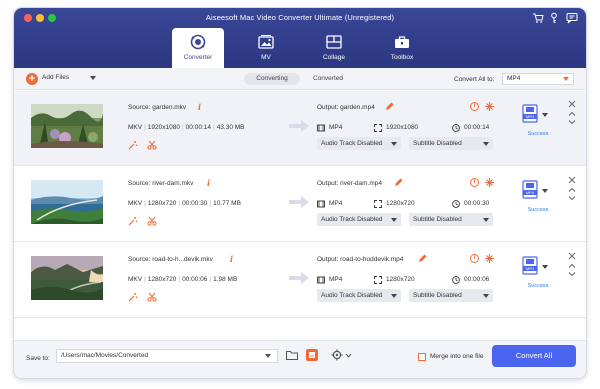  I want to click on source-resolution: 1920x1080, so click(163, 127).